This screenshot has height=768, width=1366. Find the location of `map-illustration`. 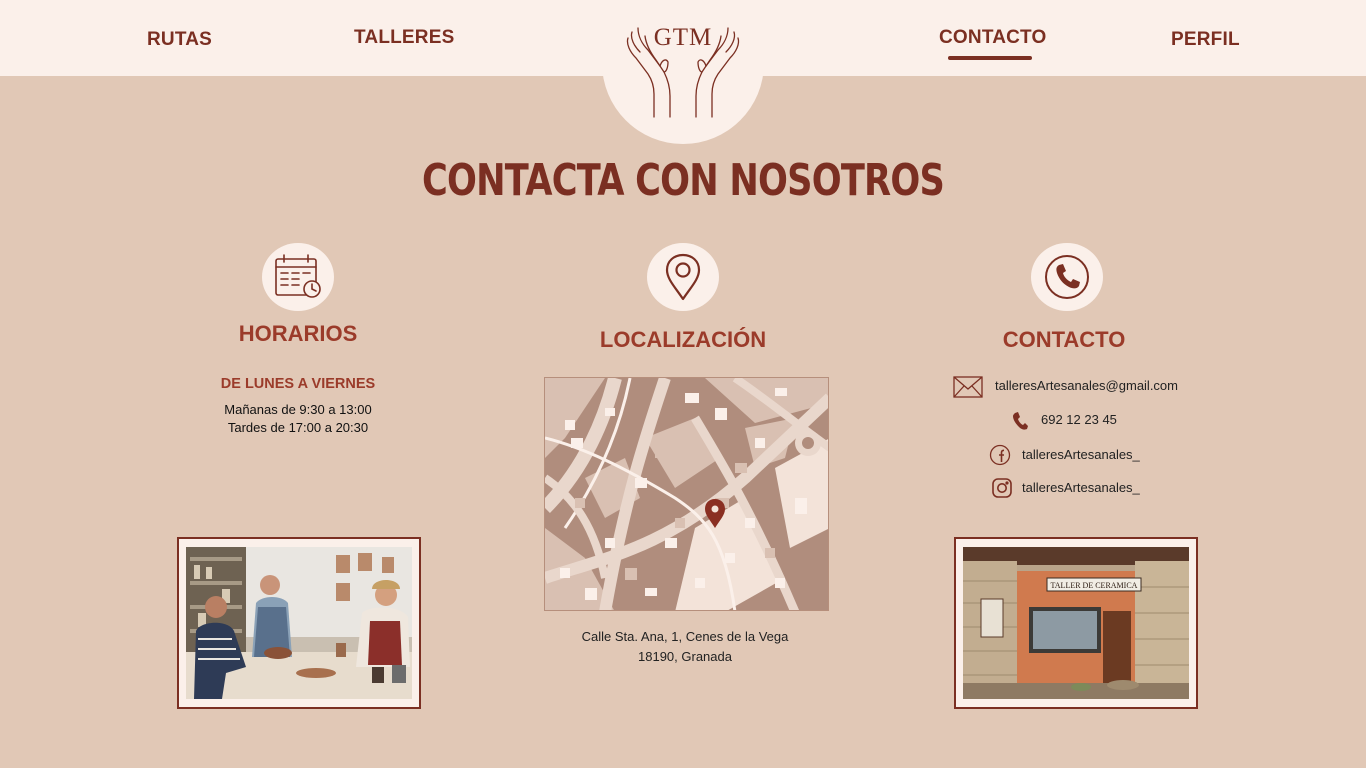

map-illustration is located at coordinates (686, 494).